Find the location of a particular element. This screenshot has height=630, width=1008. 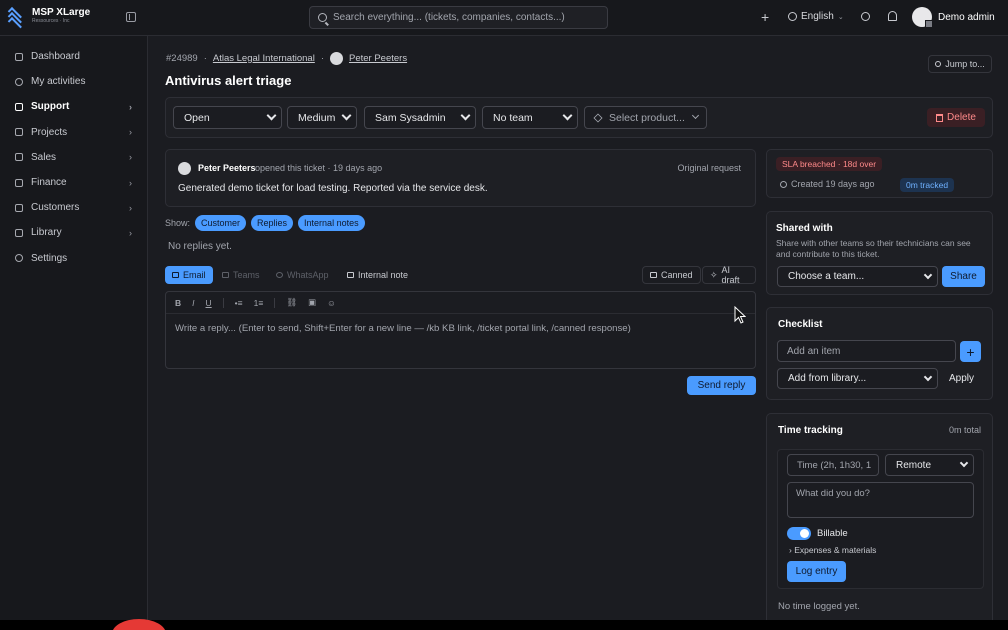

sidebar-item-my-activities: My activities is located at coordinates (73, 81).